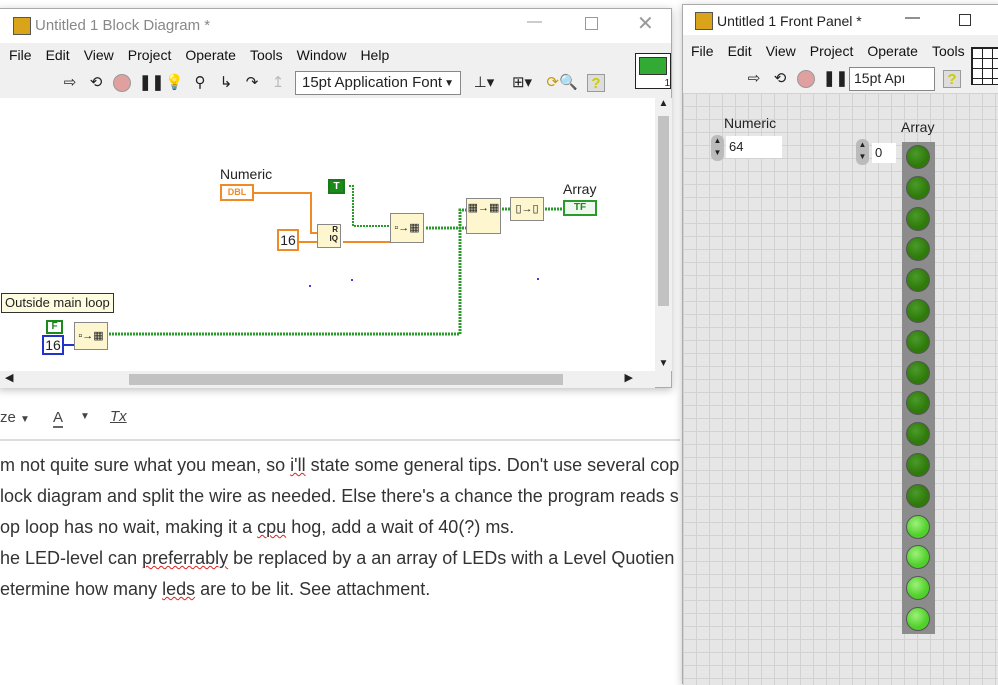 Image resolution: width=998 pixels, height=685 pixels. What do you see at coordinates (336, 186) in the screenshot?
I see `true-constant: T` at bounding box center [336, 186].